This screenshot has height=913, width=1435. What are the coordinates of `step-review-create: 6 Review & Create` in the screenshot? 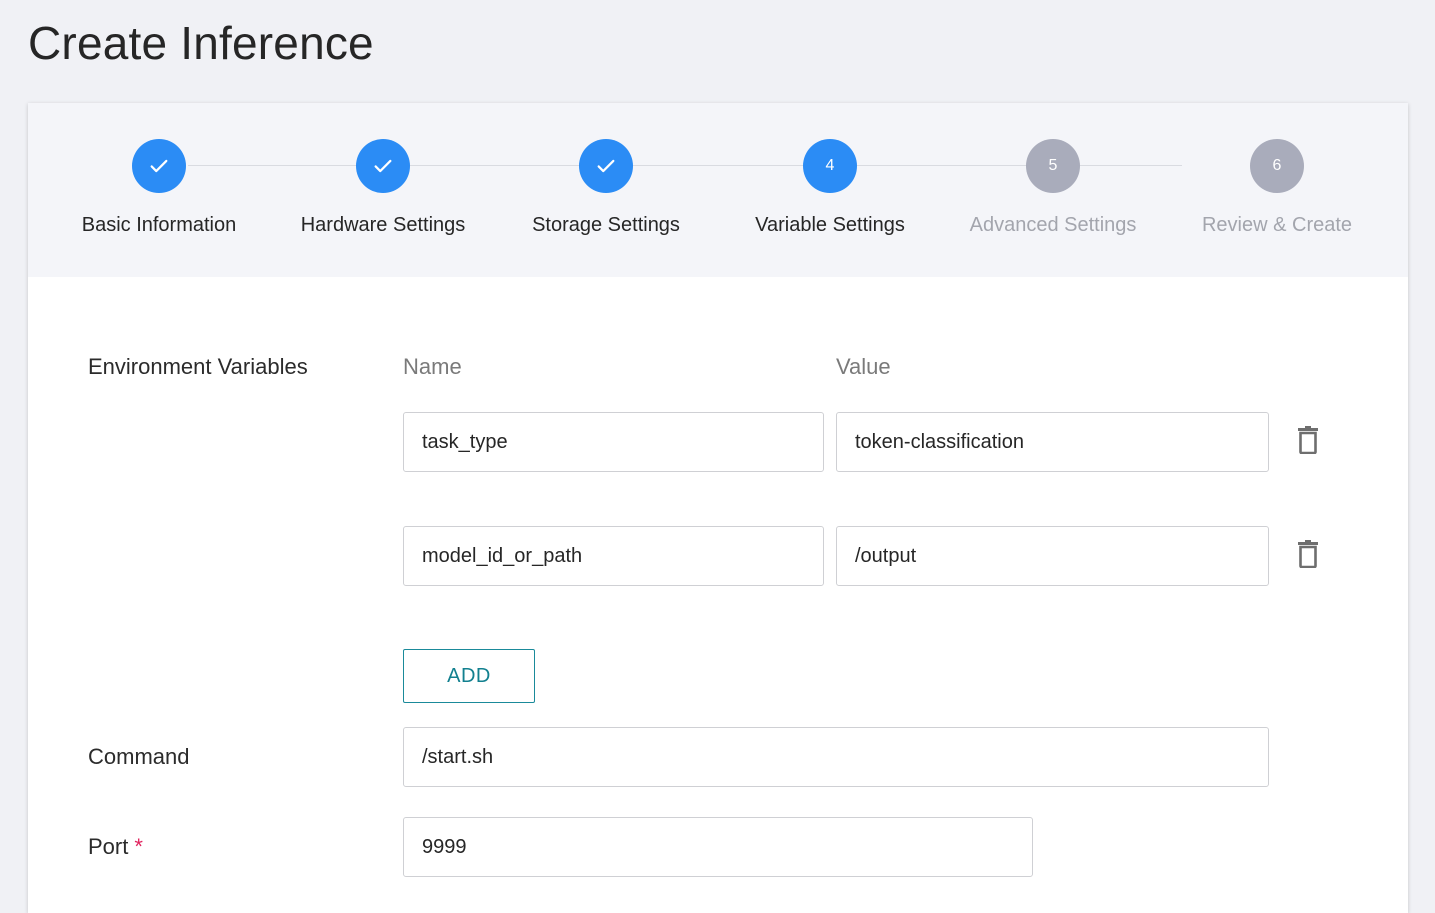 It's located at (1277, 188).